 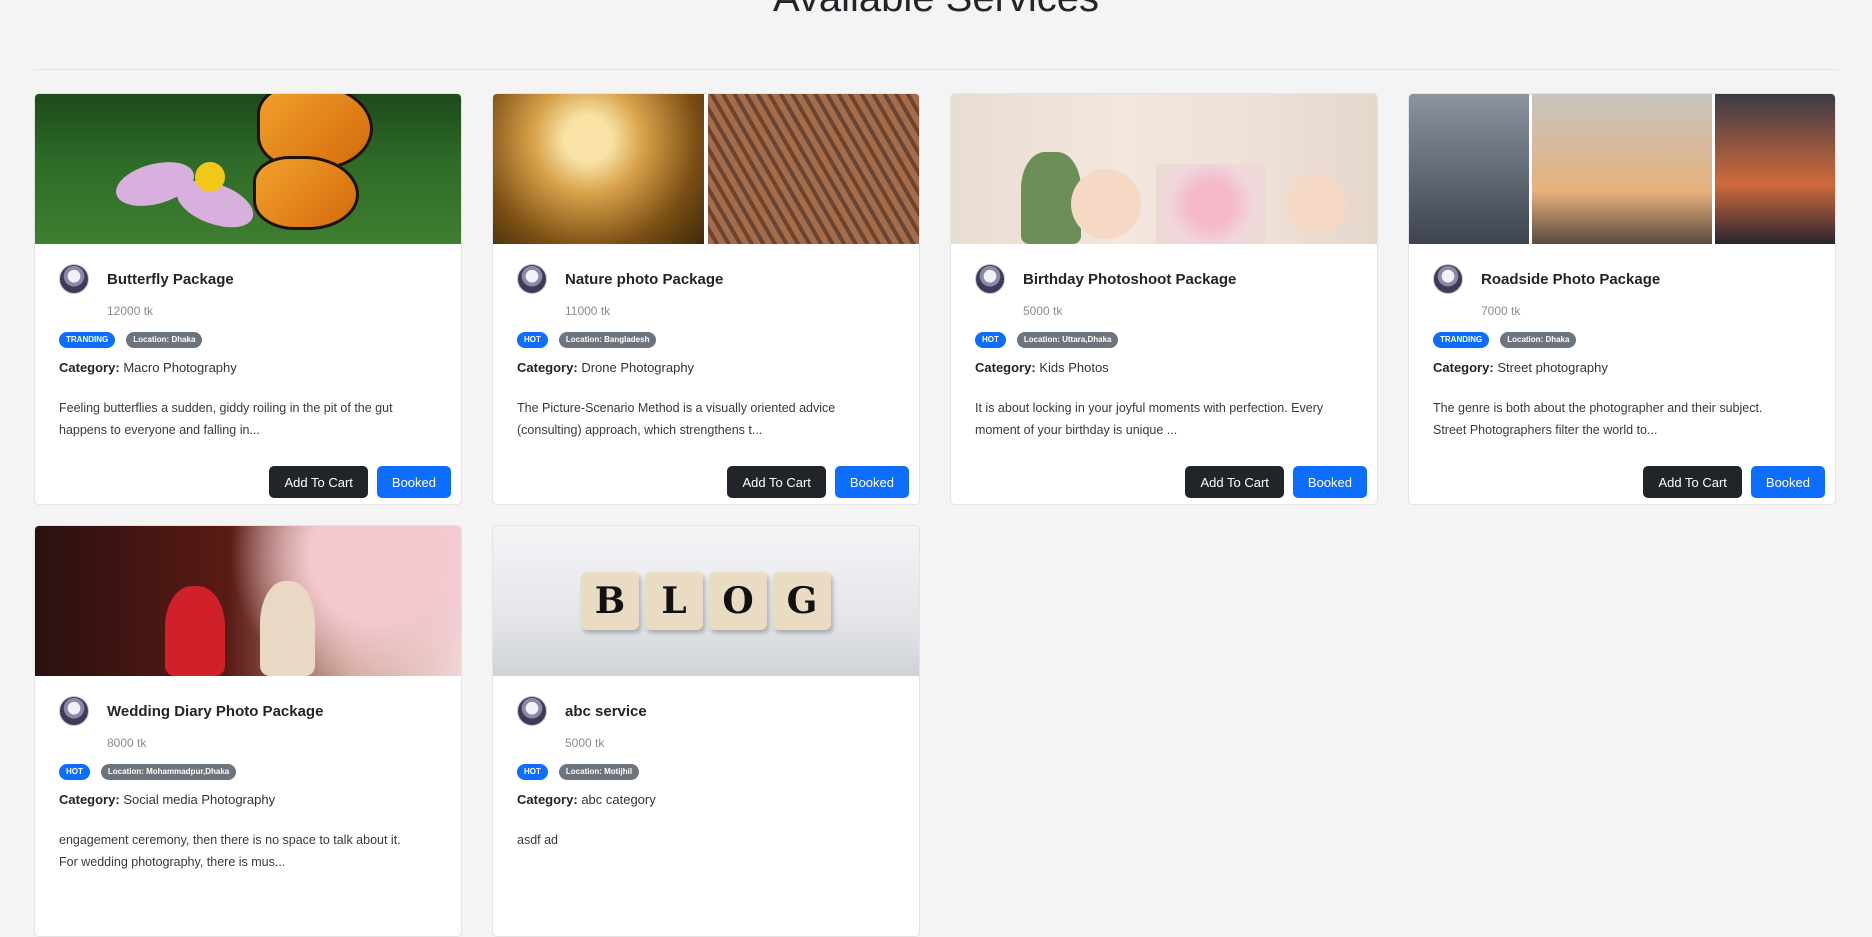 What do you see at coordinates (802, 601) in the screenshot?
I see `letter-block: G` at bounding box center [802, 601].